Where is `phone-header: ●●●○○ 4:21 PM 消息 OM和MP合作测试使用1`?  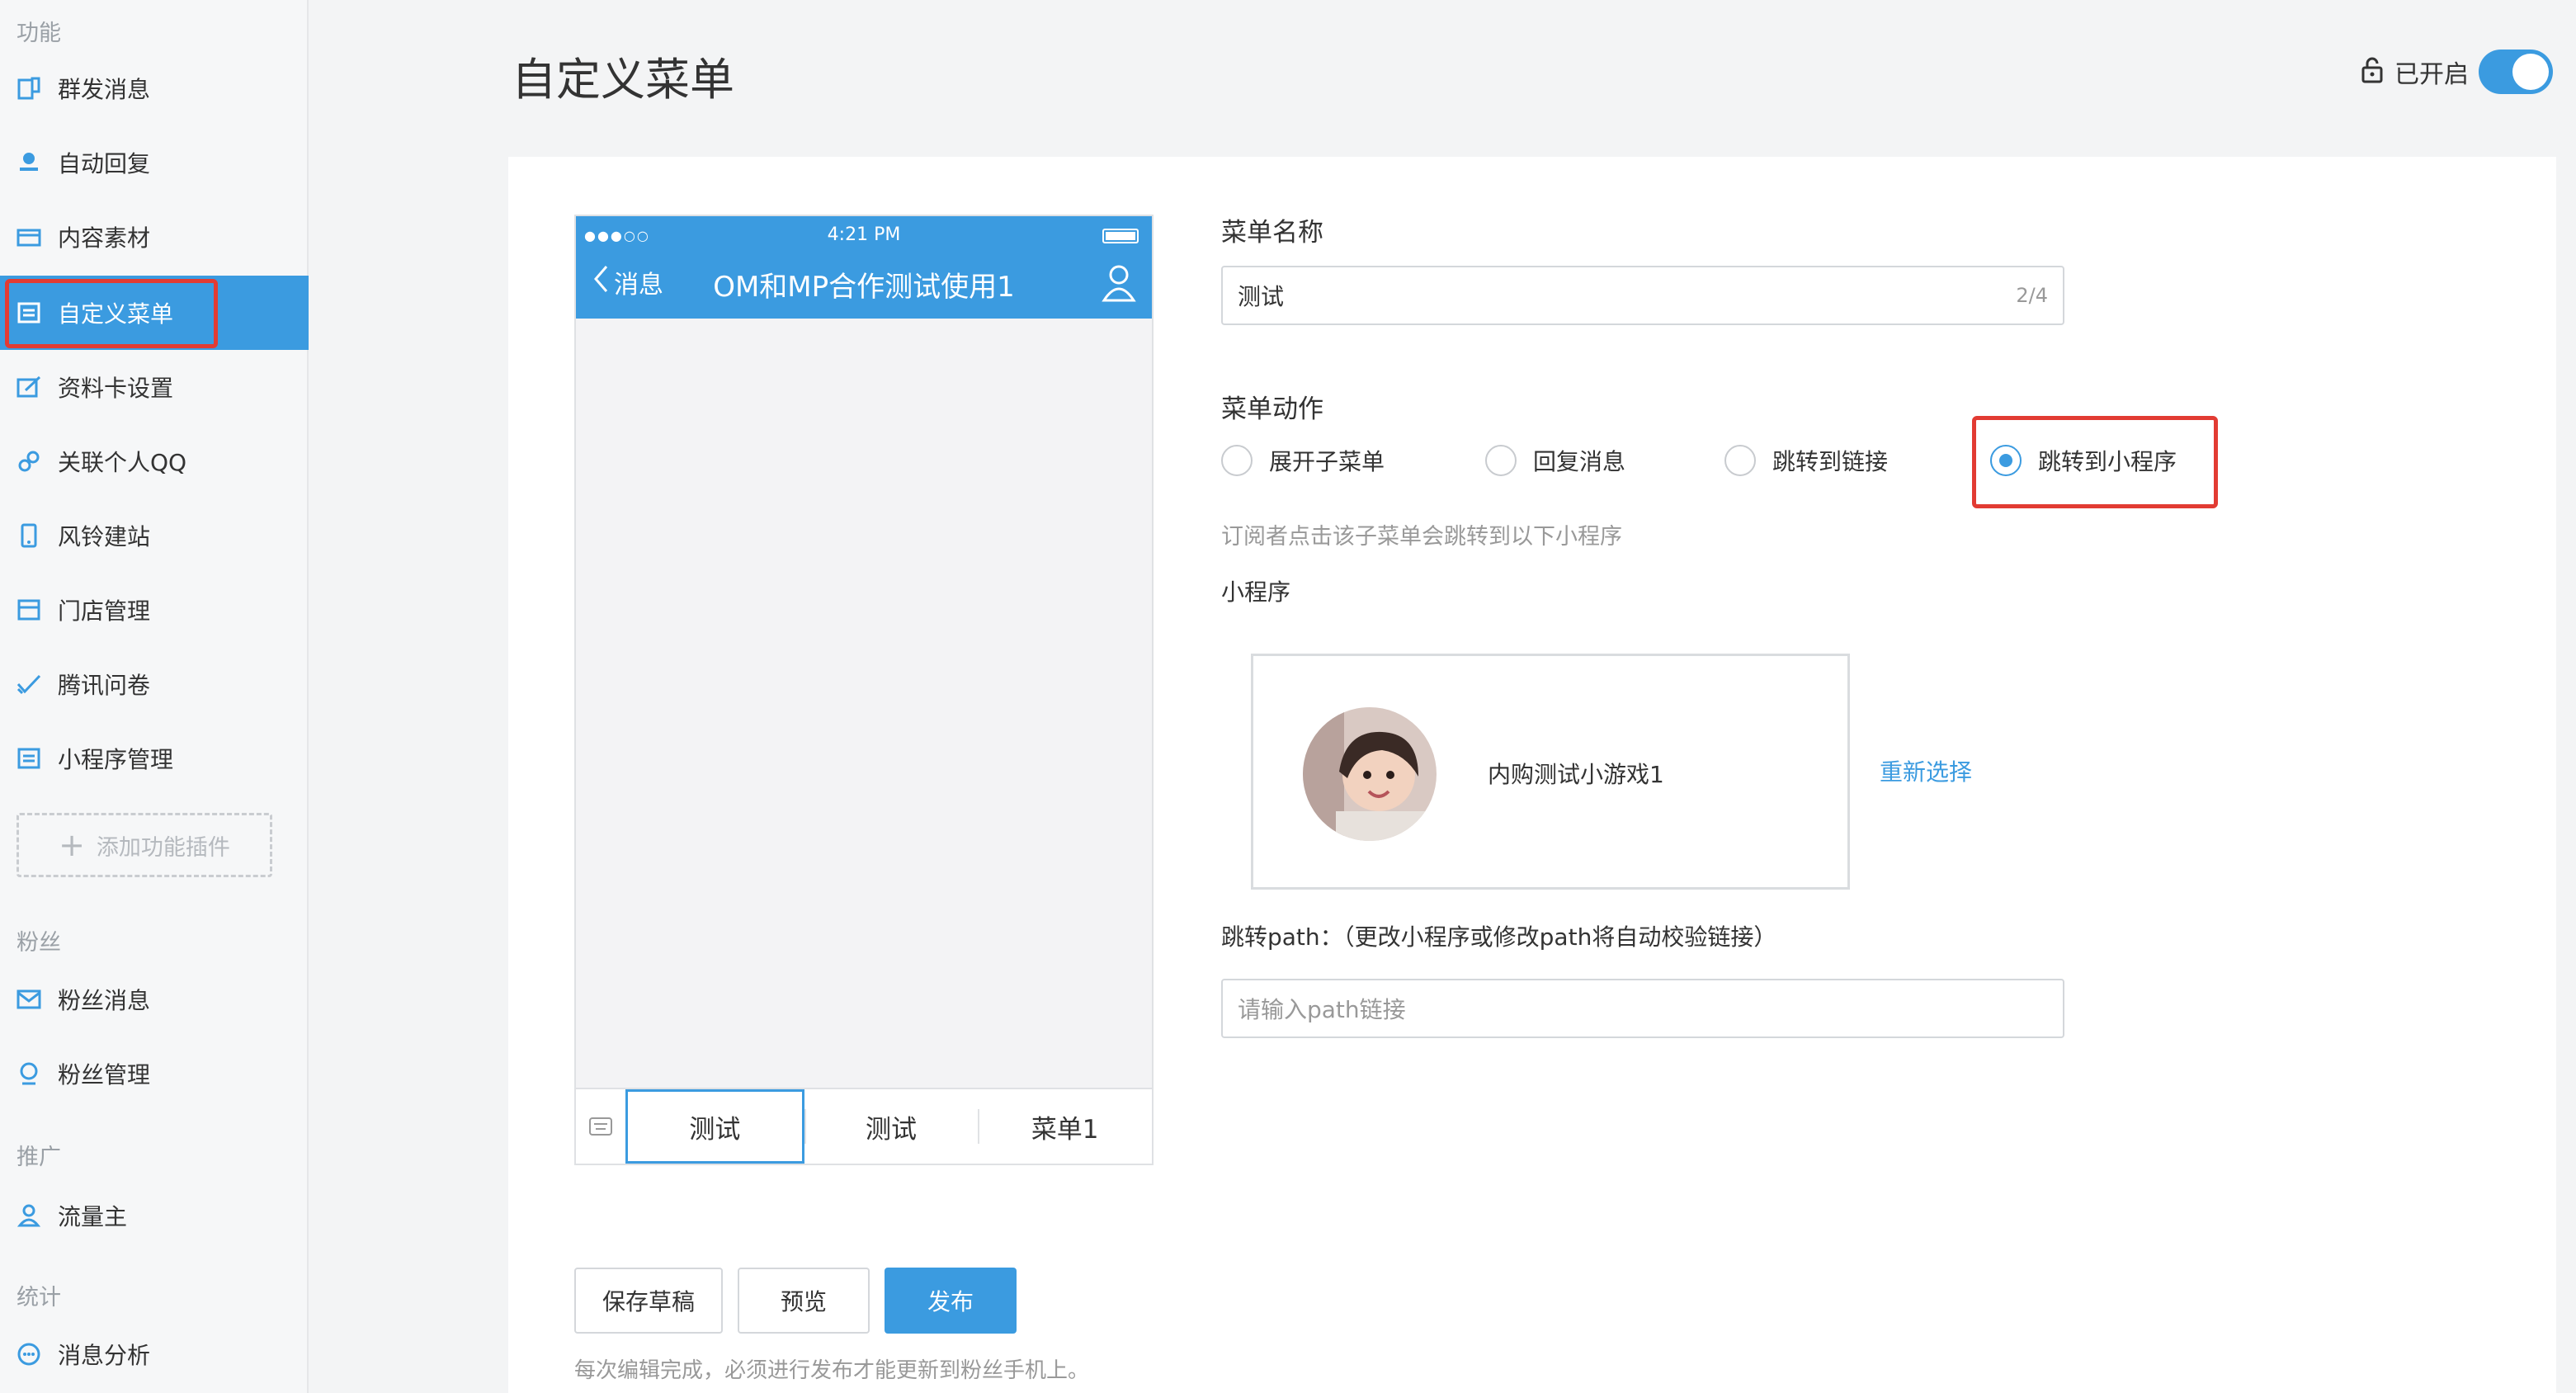
phone-header: ●●●○○ 4:21 PM 消息 OM和MP合作测试使用1 is located at coordinates (864, 267).